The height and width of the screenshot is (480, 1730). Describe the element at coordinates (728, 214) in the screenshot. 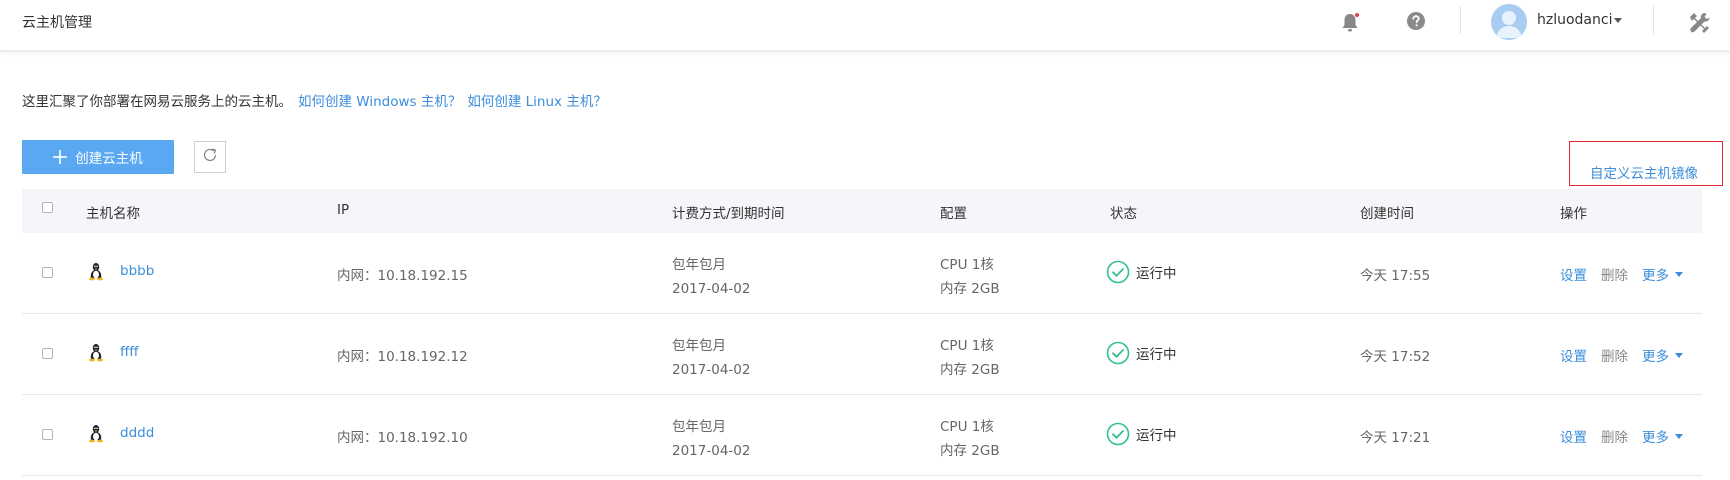

I see `column-header-billing: 计费方式/到期时间` at that location.